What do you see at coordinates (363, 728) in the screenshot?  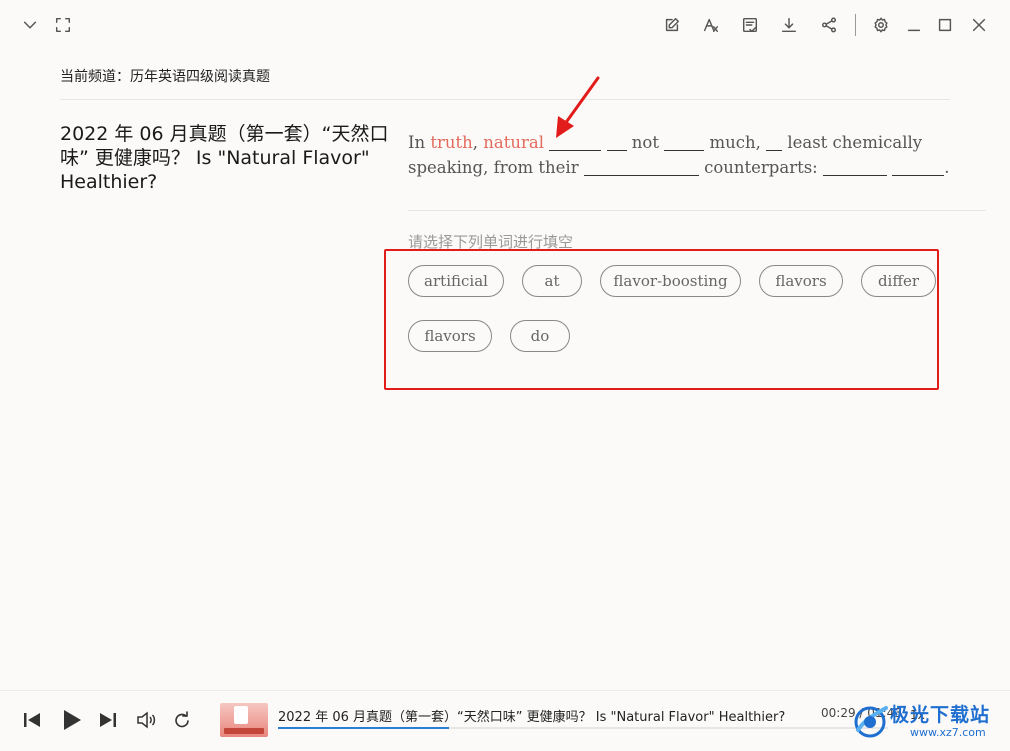 I see `progress-fill` at bounding box center [363, 728].